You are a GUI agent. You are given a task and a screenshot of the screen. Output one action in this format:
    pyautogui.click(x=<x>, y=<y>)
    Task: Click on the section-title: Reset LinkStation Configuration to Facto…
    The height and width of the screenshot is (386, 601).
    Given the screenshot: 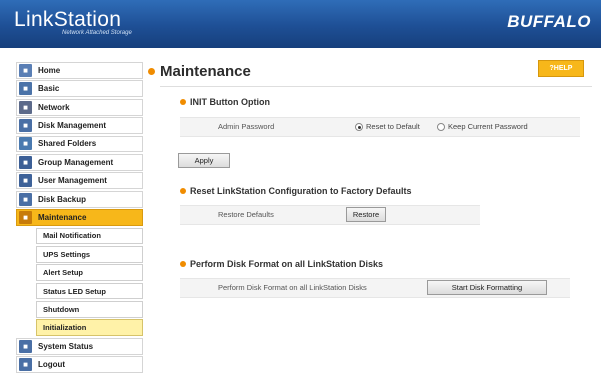 What is the action you would take?
    pyautogui.click(x=301, y=191)
    